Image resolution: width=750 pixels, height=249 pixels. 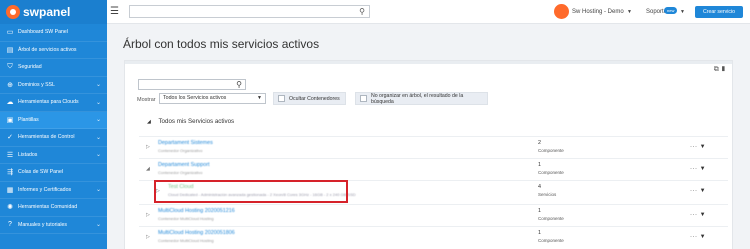 I want to click on hamburger-menu-icon: ☰, so click(x=114, y=11).